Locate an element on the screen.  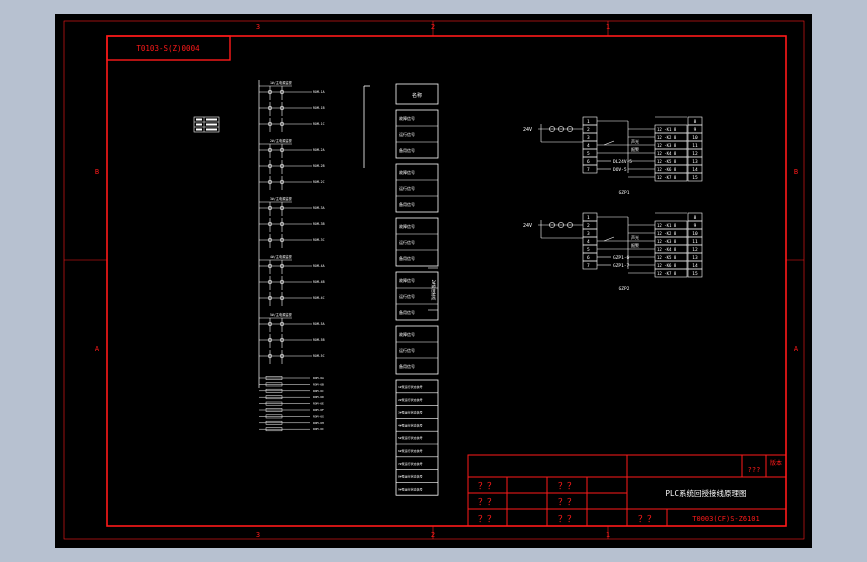
left-terminal: 3 is located at coordinates (588, 138).